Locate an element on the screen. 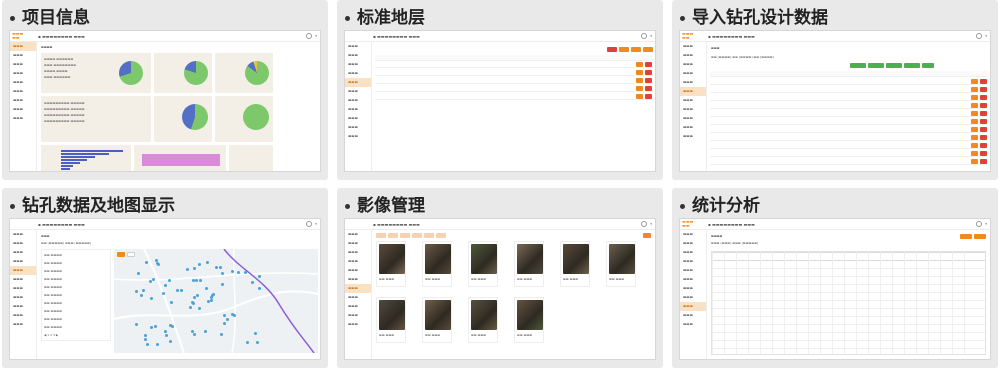 Image resolution: width=1000 pixels, height=374 pixels. map-view is located at coordinates (216, 301).